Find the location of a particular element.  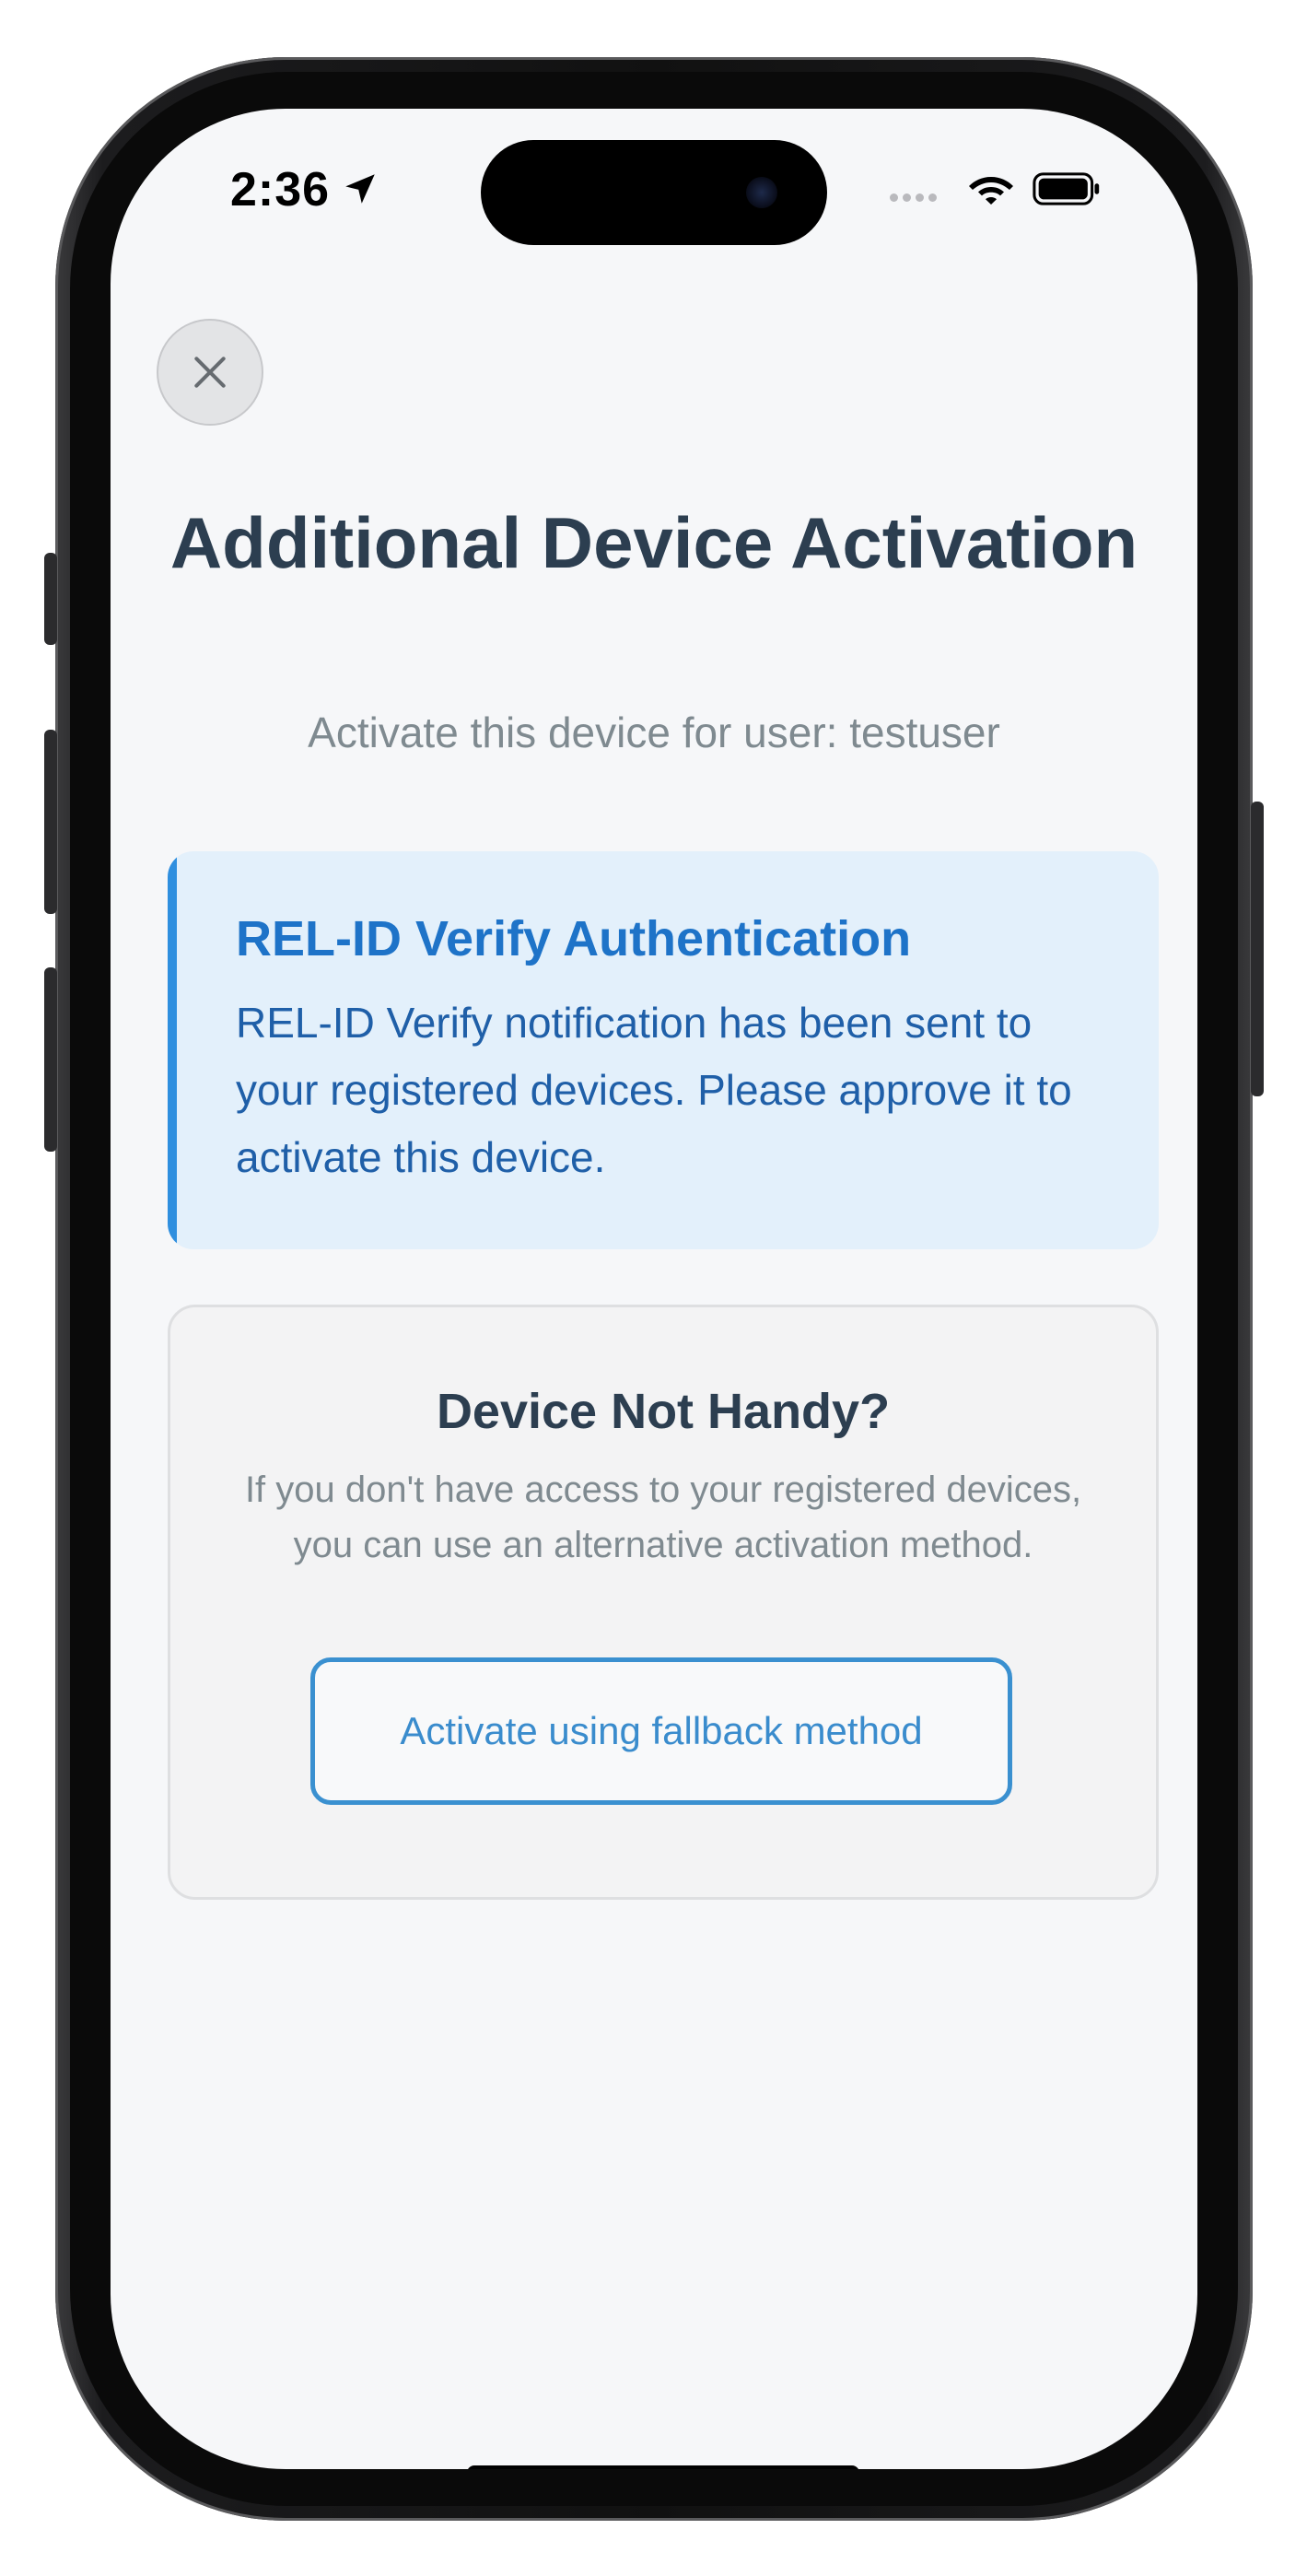

info-accent-bar is located at coordinates (173, 1050).